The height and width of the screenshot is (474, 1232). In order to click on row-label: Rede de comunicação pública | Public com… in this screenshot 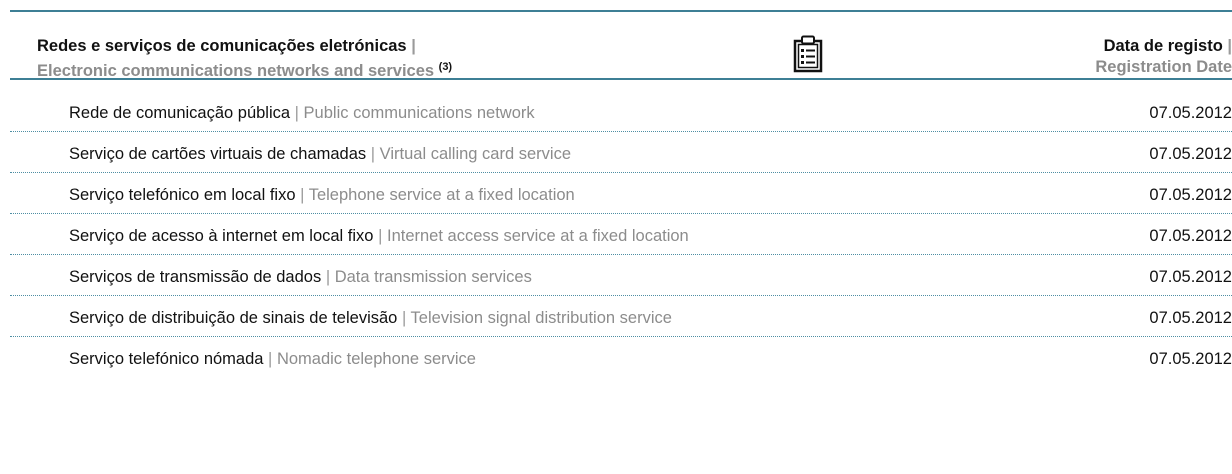, I will do `click(302, 113)`.